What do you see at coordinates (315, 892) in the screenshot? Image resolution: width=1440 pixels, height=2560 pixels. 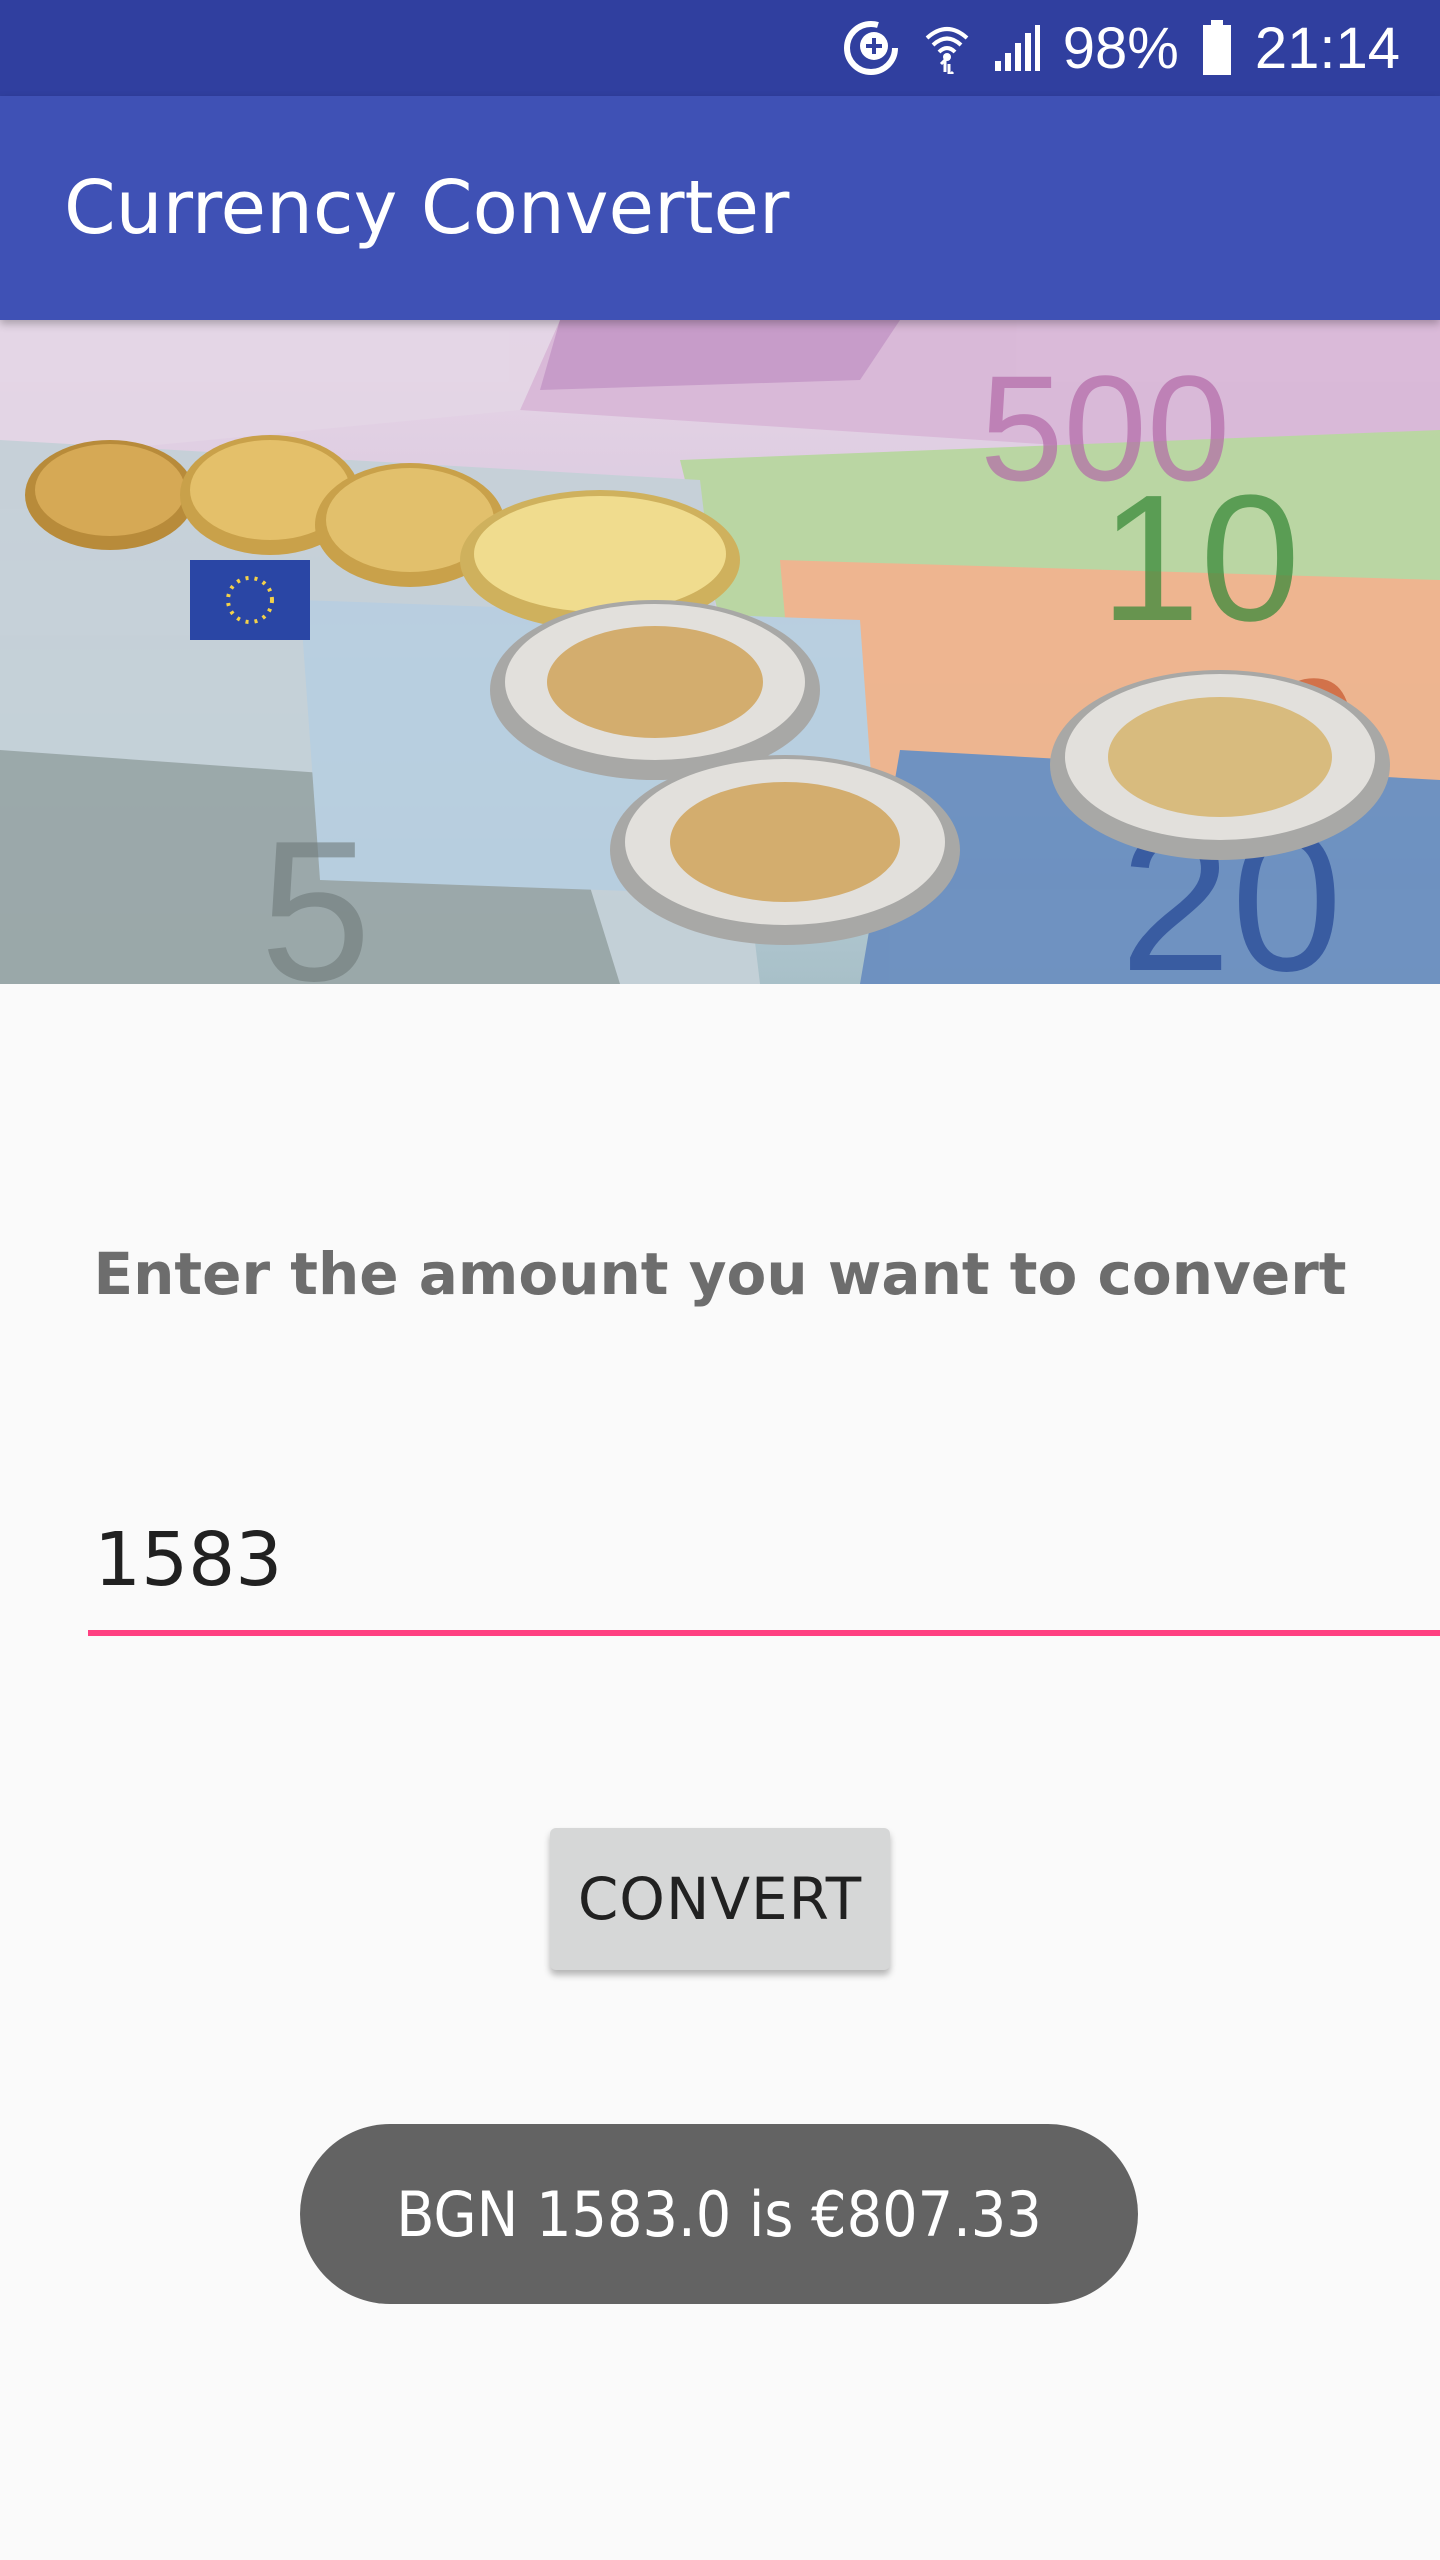 I see `svg-text: 5` at bounding box center [315, 892].